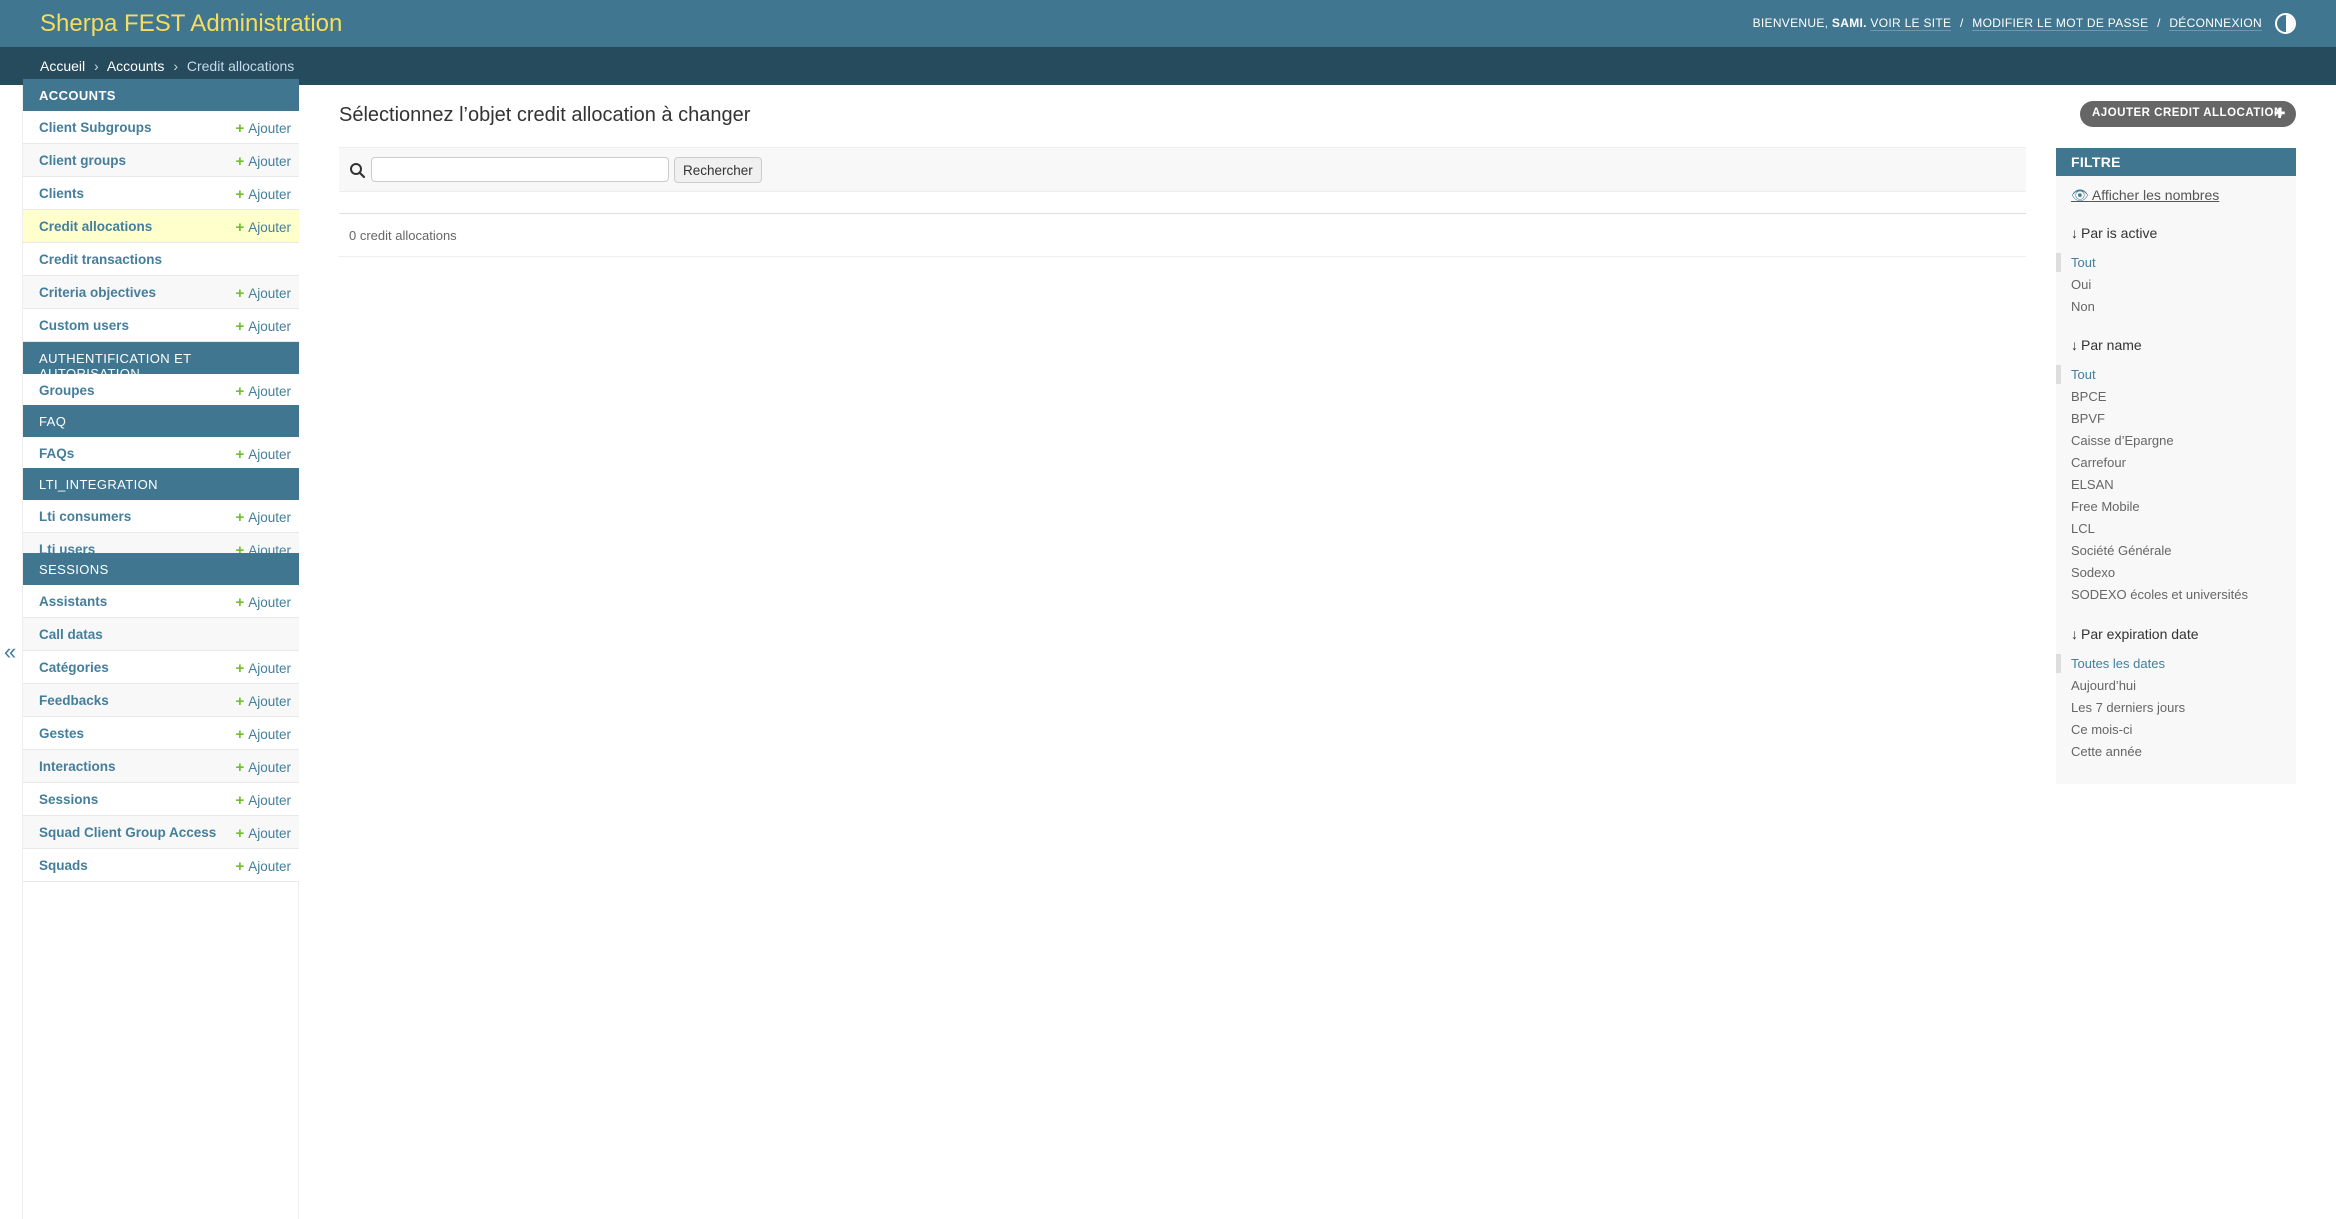 The width and height of the screenshot is (2336, 1219). What do you see at coordinates (97, 292) in the screenshot?
I see `sidebar-item-link: Criteria objectives` at bounding box center [97, 292].